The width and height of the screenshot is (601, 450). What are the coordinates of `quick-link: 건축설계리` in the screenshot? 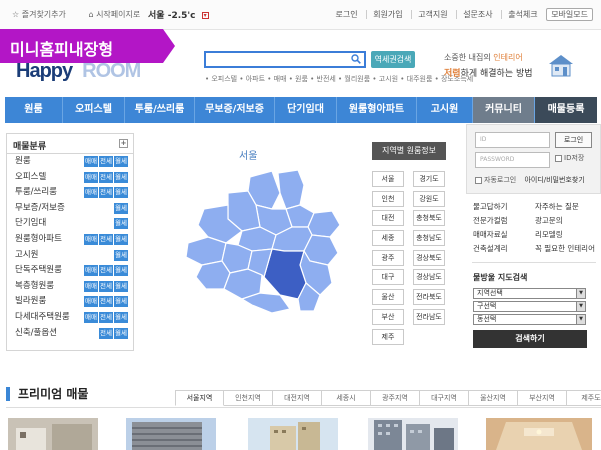 It's located at (504, 248).